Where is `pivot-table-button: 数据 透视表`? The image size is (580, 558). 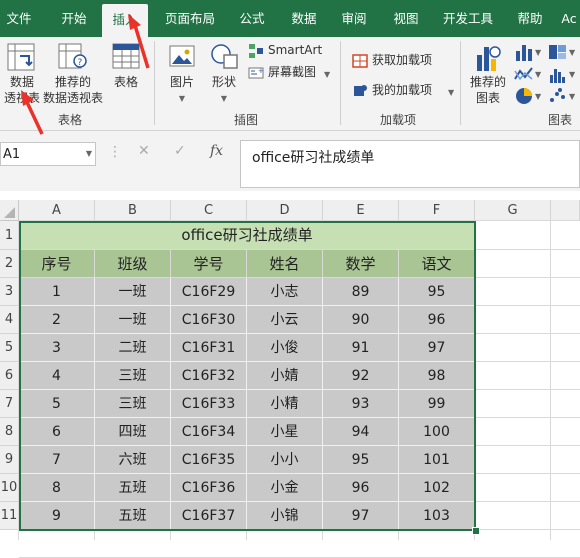 pivot-table-button: 数据 透视表 is located at coordinates (21, 74).